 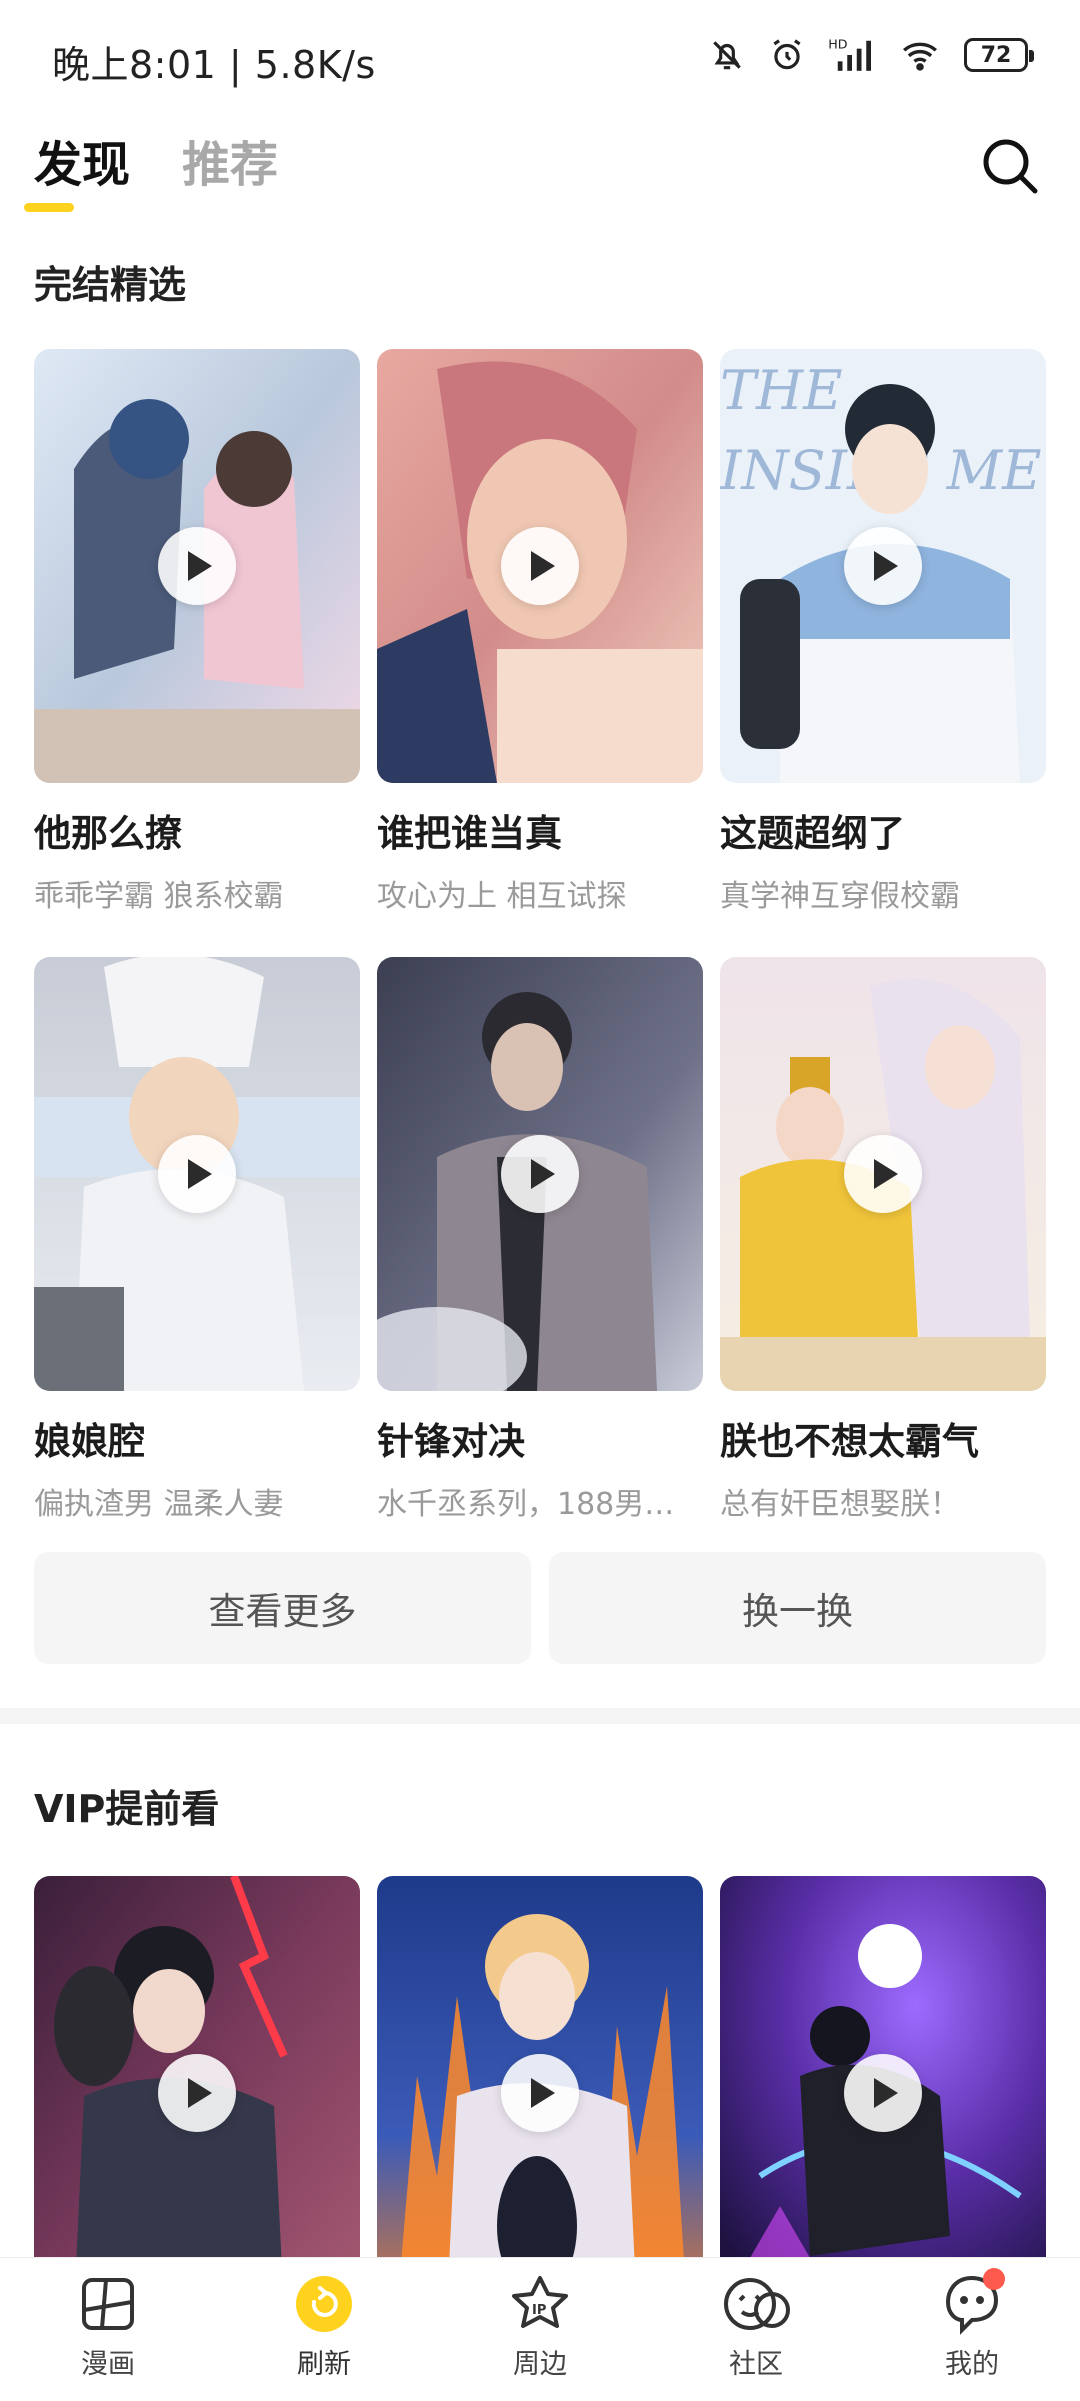 What do you see at coordinates (324, 2304) in the screenshot?
I see `refresh-icon` at bounding box center [324, 2304].